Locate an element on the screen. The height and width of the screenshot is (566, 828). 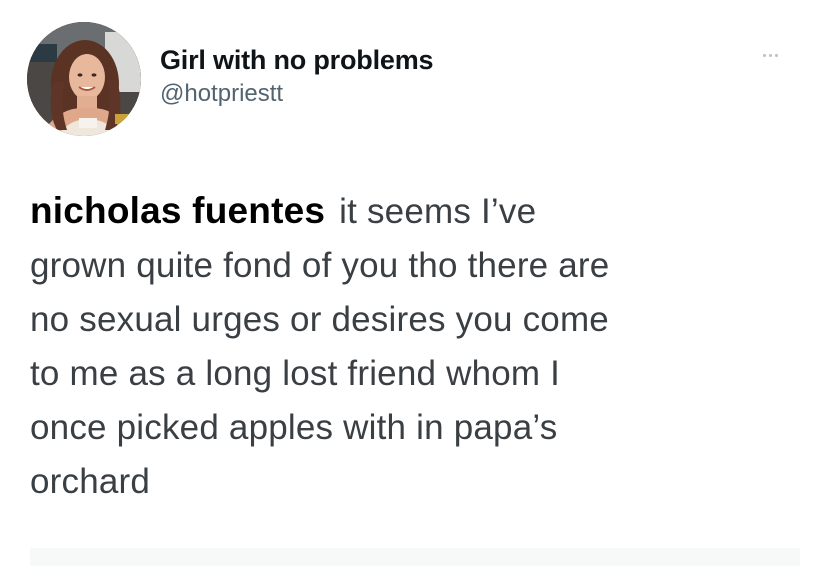
more-options-button is located at coordinates (770, 55).